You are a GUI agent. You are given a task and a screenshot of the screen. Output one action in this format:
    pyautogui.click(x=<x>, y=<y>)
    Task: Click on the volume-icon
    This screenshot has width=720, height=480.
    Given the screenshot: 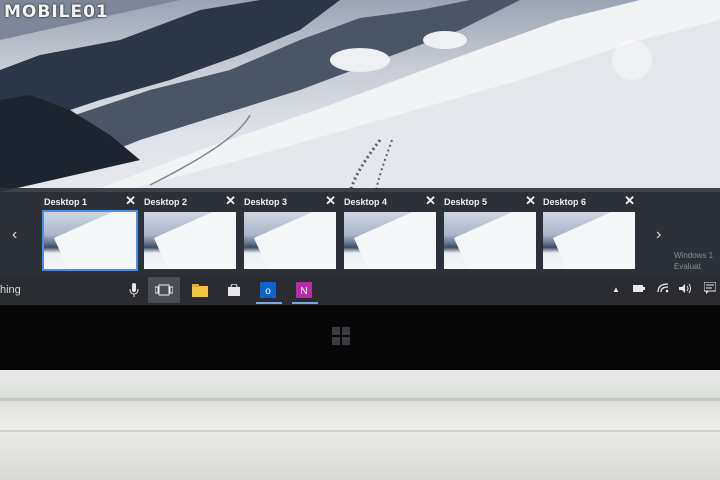 What is the action you would take?
    pyautogui.click(x=685, y=290)
    